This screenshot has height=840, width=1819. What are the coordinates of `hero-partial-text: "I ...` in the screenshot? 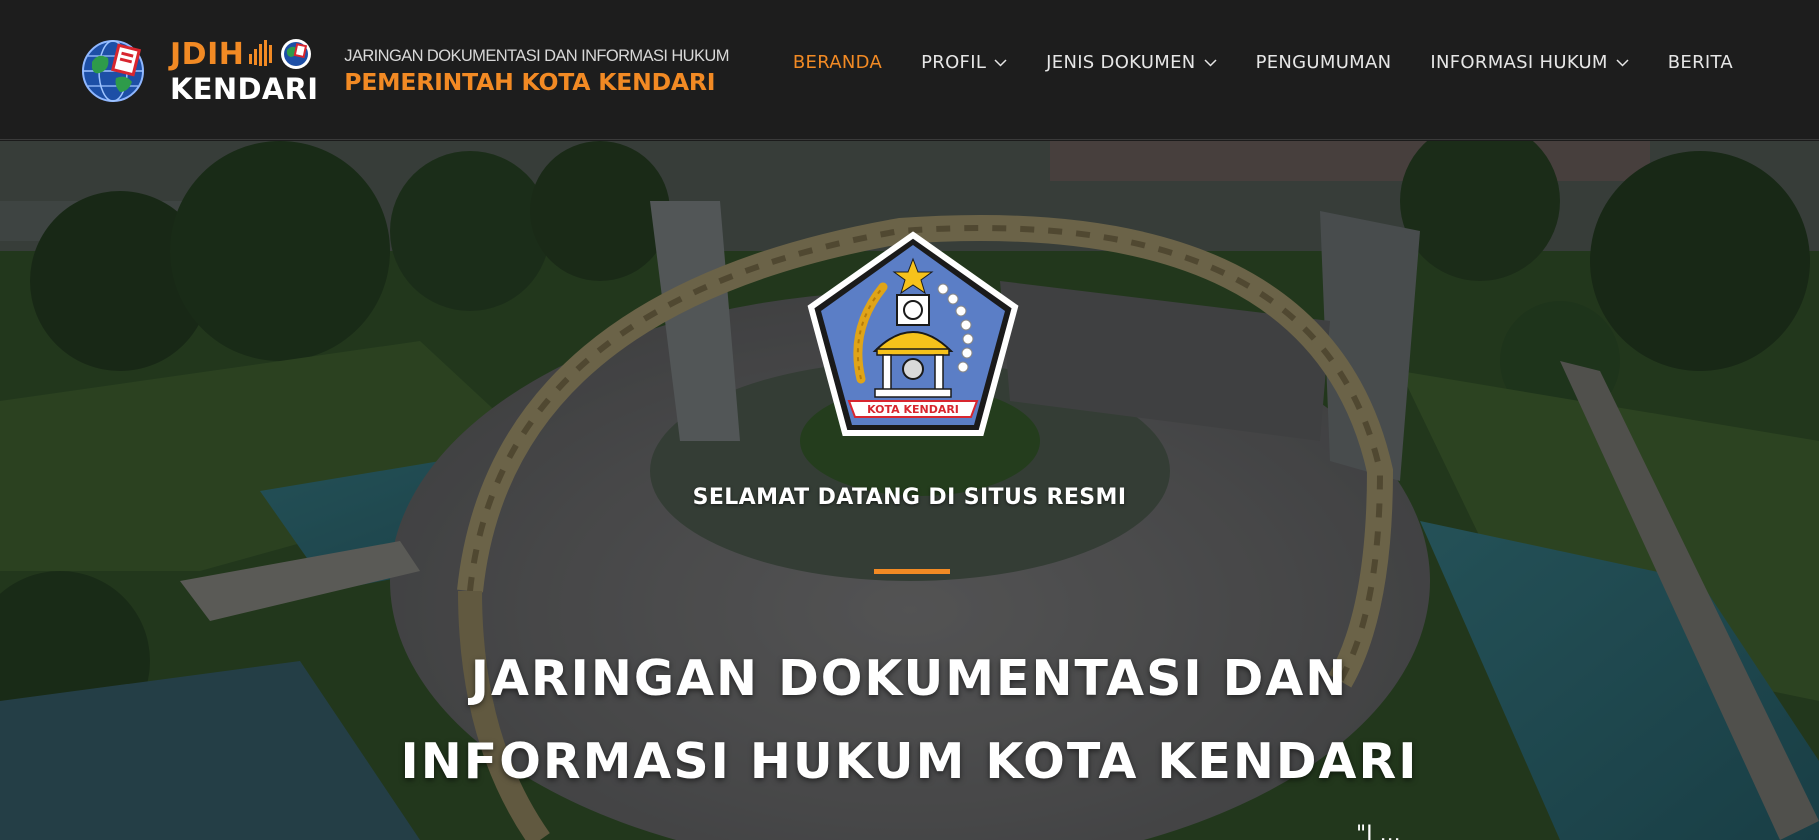 It's located at (1378, 831).